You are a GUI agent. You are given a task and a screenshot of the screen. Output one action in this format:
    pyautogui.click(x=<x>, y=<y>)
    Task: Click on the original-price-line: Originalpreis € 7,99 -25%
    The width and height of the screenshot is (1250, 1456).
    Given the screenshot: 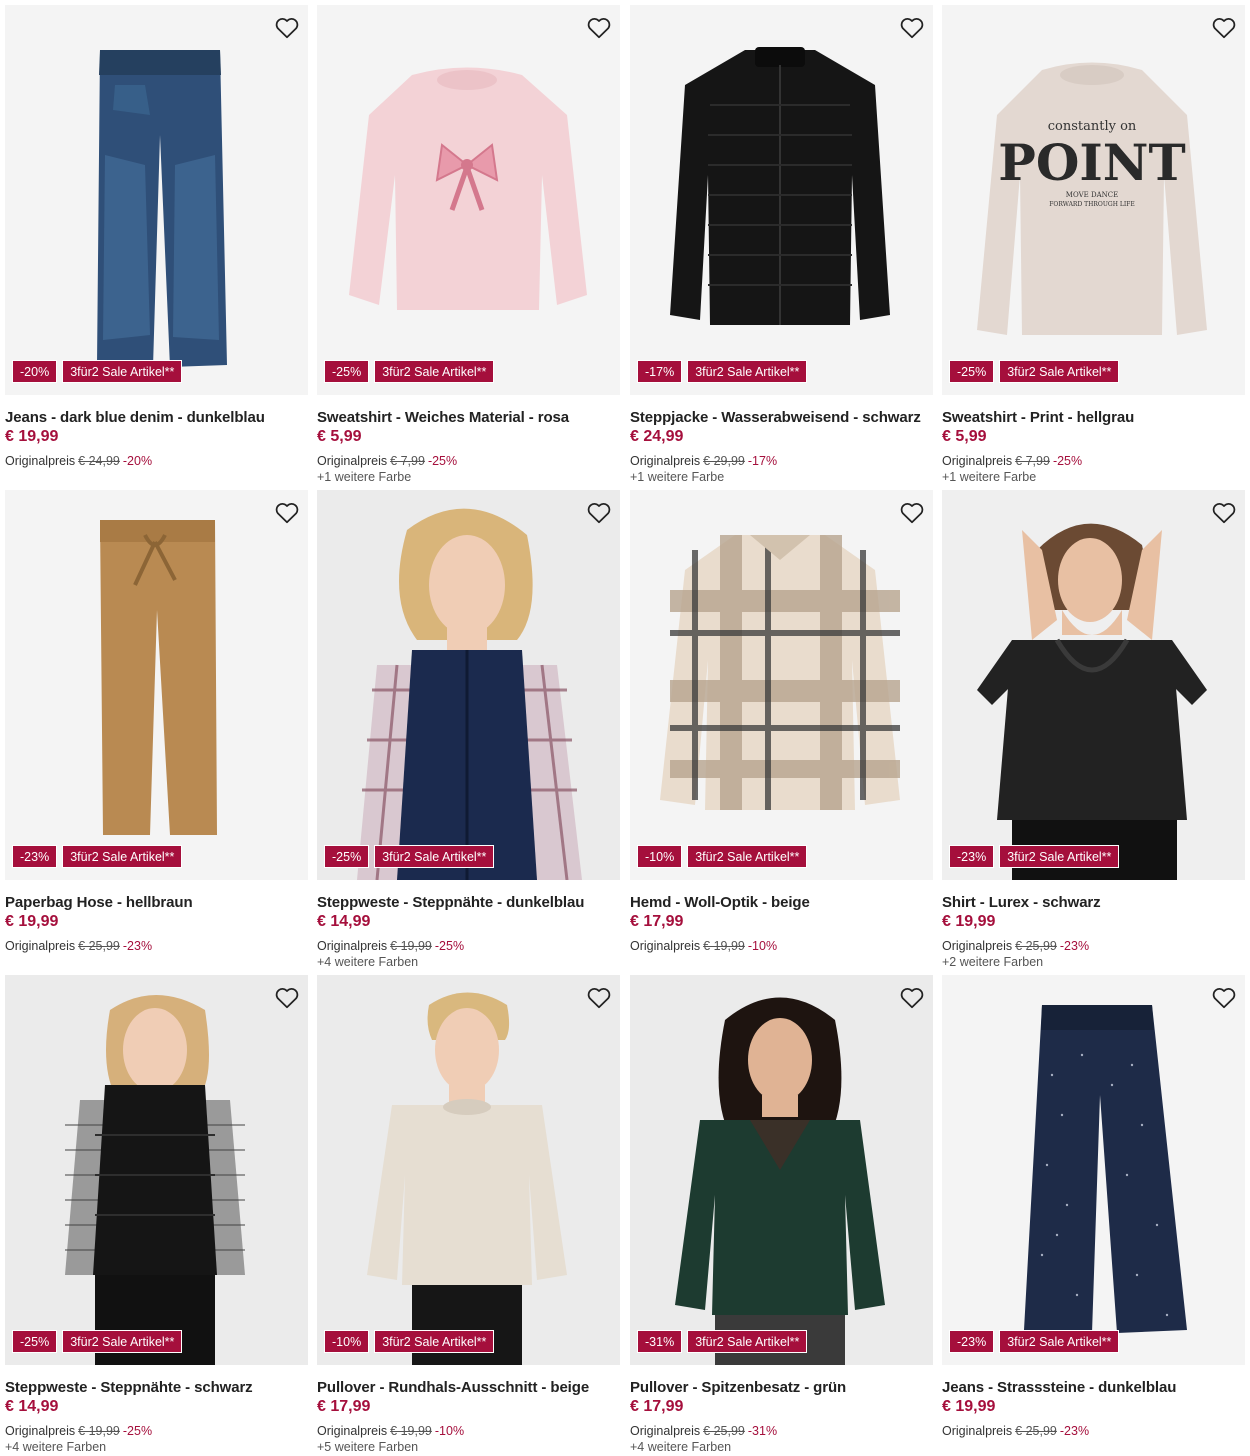 What is the action you would take?
    pyautogui.click(x=1012, y=461)
    